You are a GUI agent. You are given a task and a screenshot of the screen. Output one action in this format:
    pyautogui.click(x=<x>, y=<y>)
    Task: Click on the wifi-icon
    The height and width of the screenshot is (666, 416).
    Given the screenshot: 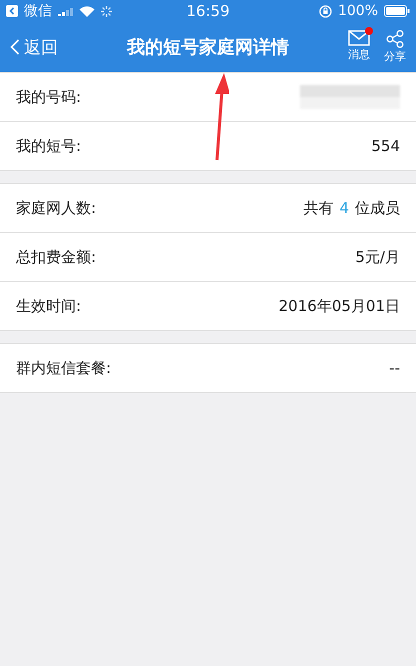 What is the action you would take?
    pyautogui.click(x=87, y=11)
    